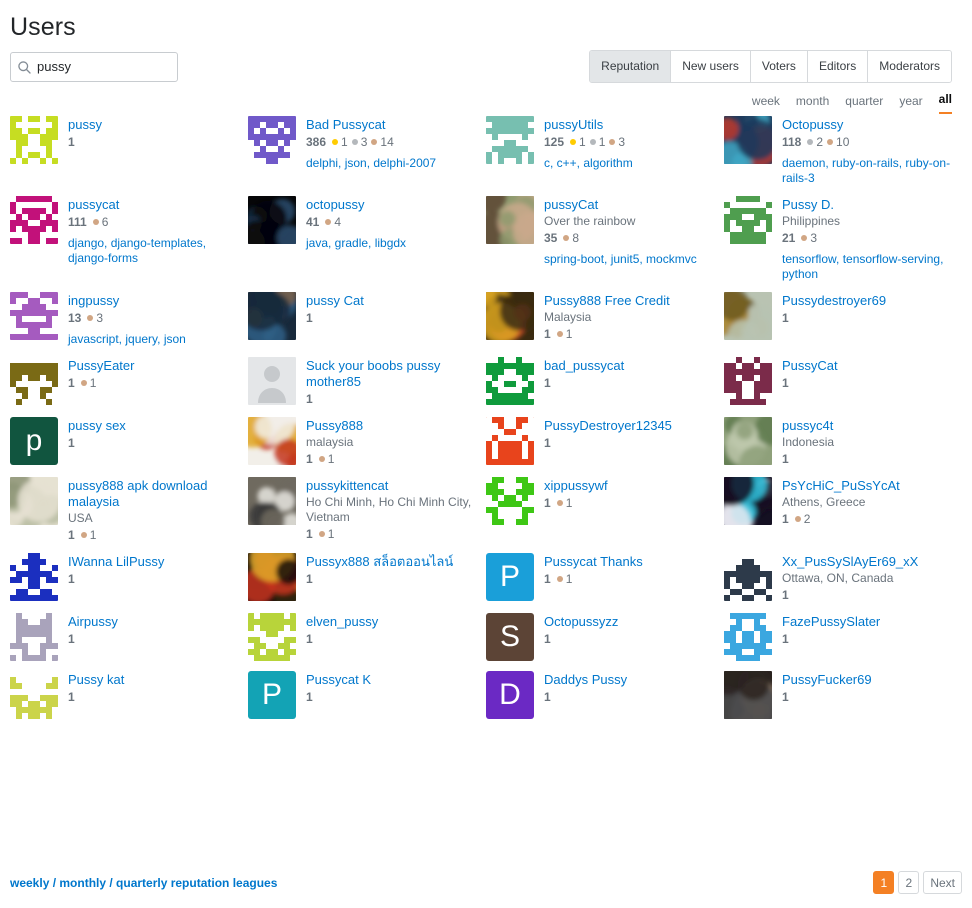 The height and width of the screenshot is (908, 972). Describe the element at coordinates (154, 125) in the screenshot. I see `user-name-link: pussy` at that location.